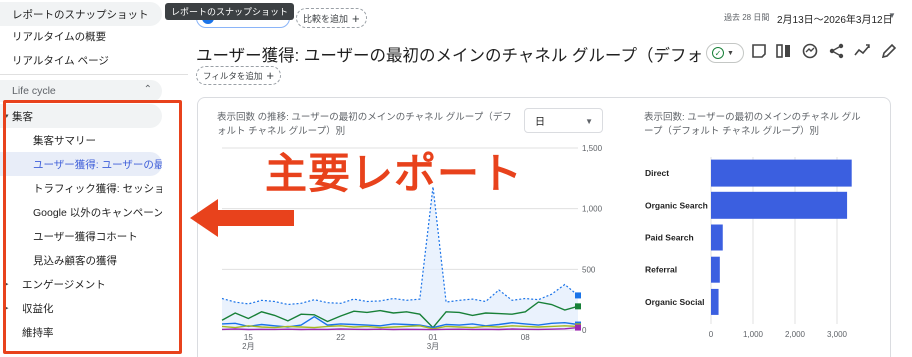 This screenshot has height=357, width=912. Describe the element at coordinates (525, 337) in the screenshot. I see `x-tick-label: 08` at that location.